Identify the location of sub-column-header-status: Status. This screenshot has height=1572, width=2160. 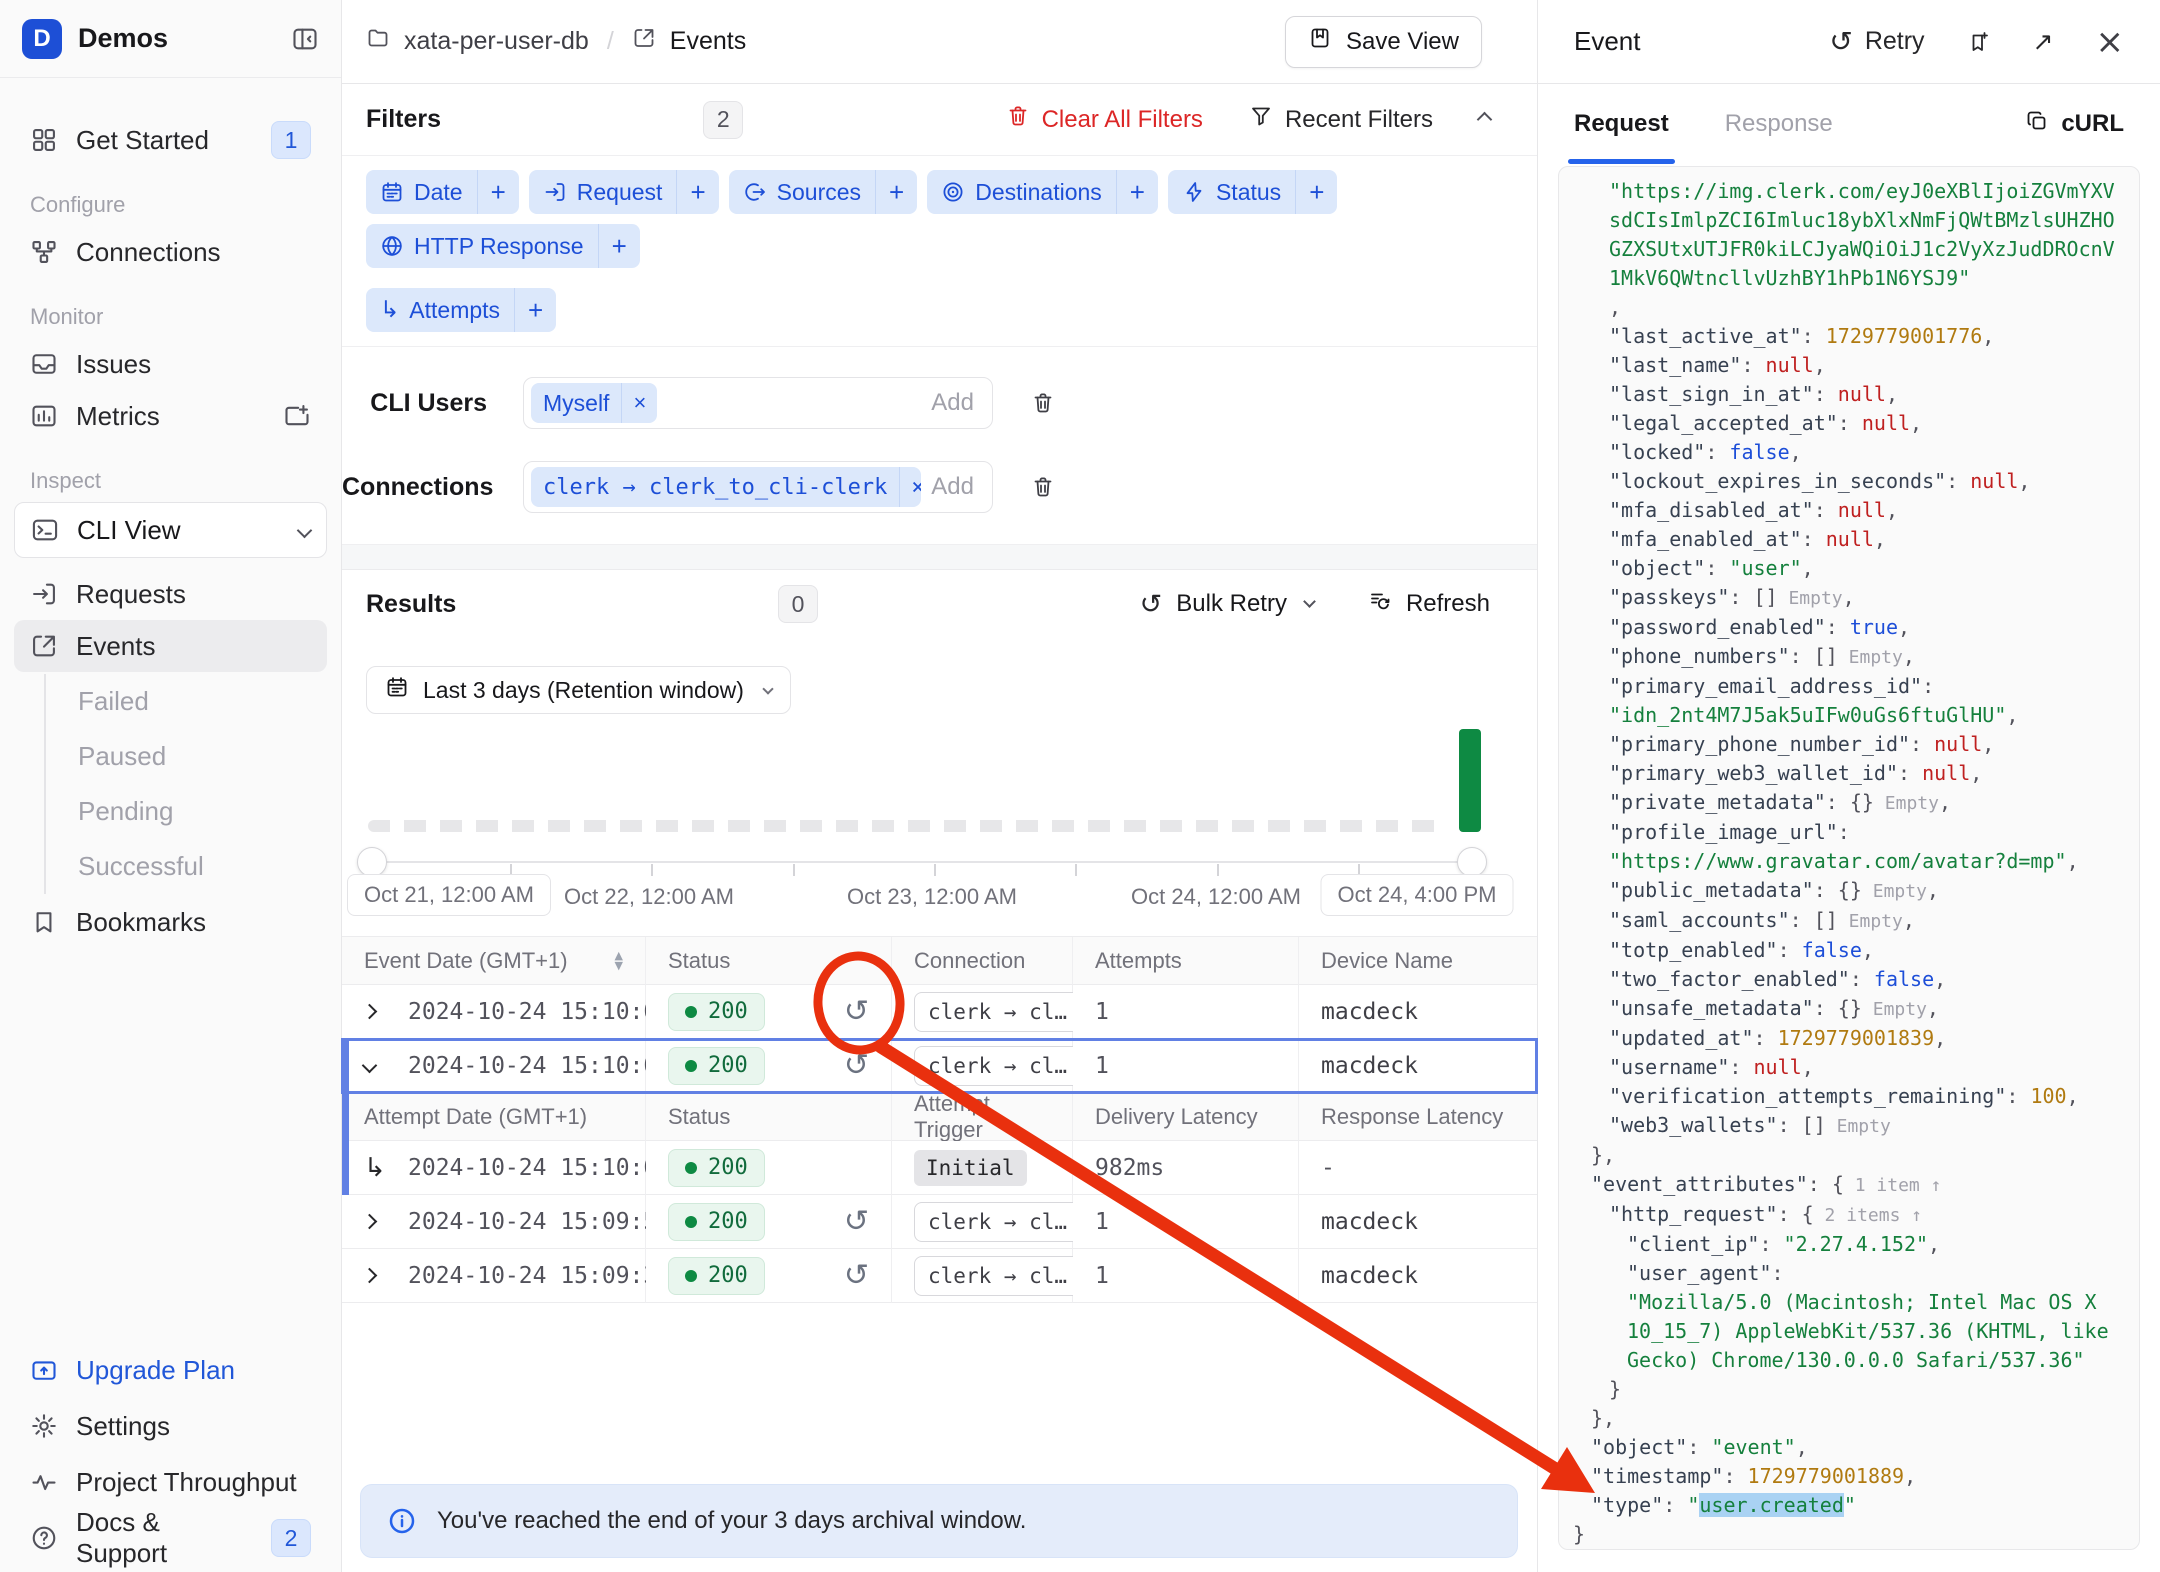
(769, 1117).